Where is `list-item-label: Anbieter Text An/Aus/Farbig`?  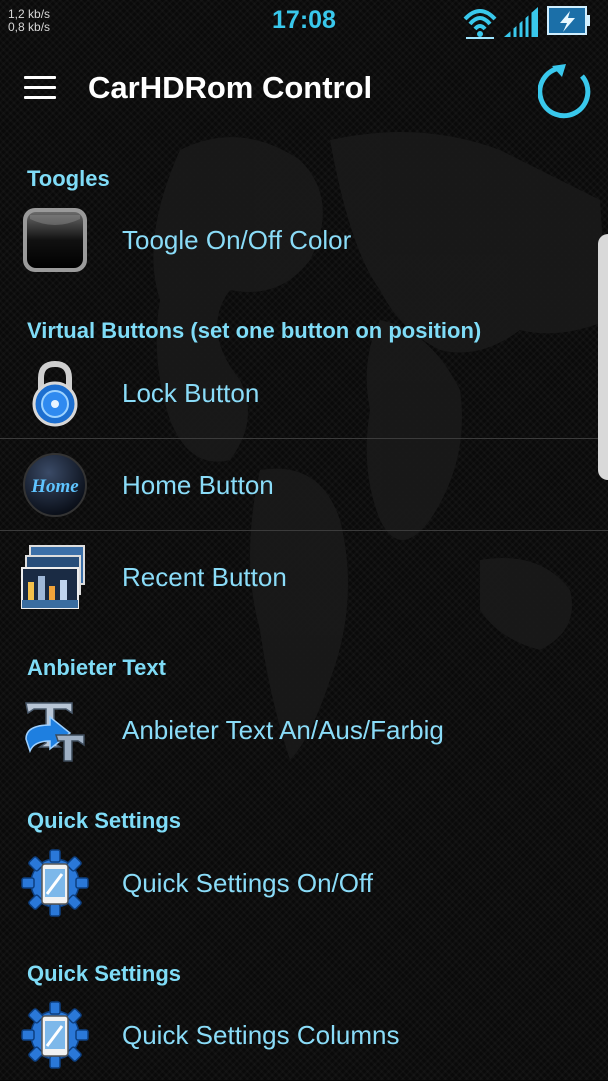 list-item-label: Anbieter Text An/Aus/Farbig is located at coordinates (283, 730).